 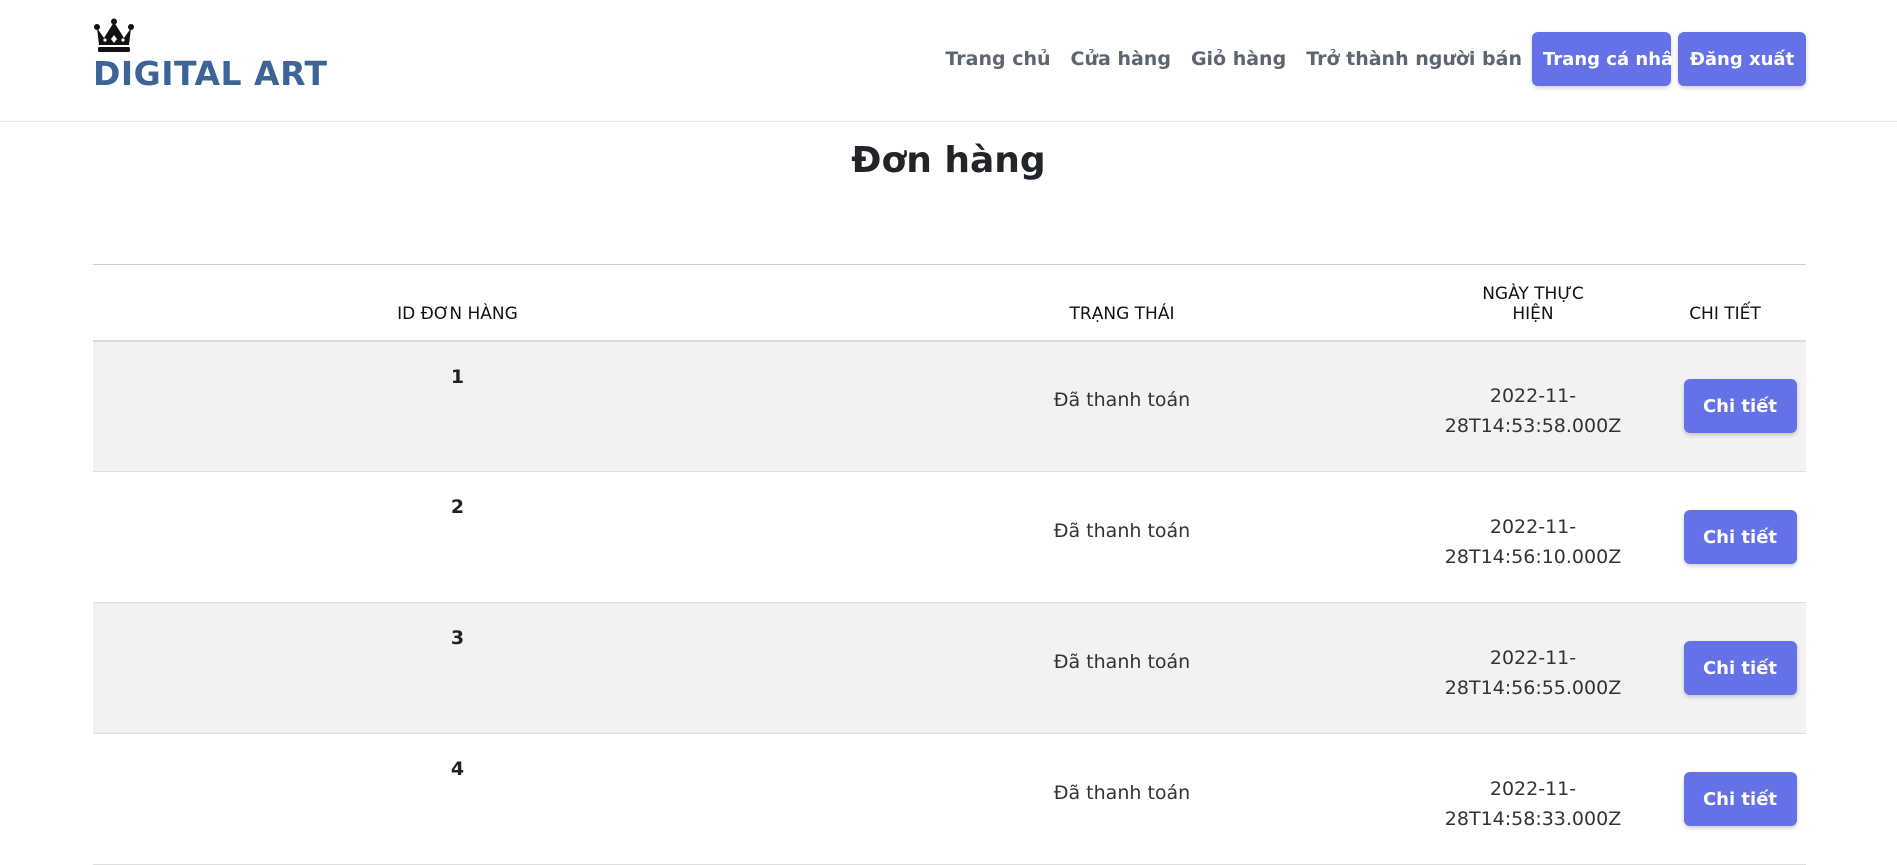 What do you see at coordinates (1742, 59) in the screenshot?
I see `logout-button: Đăng xuất` at bounding box center [1742, 59].